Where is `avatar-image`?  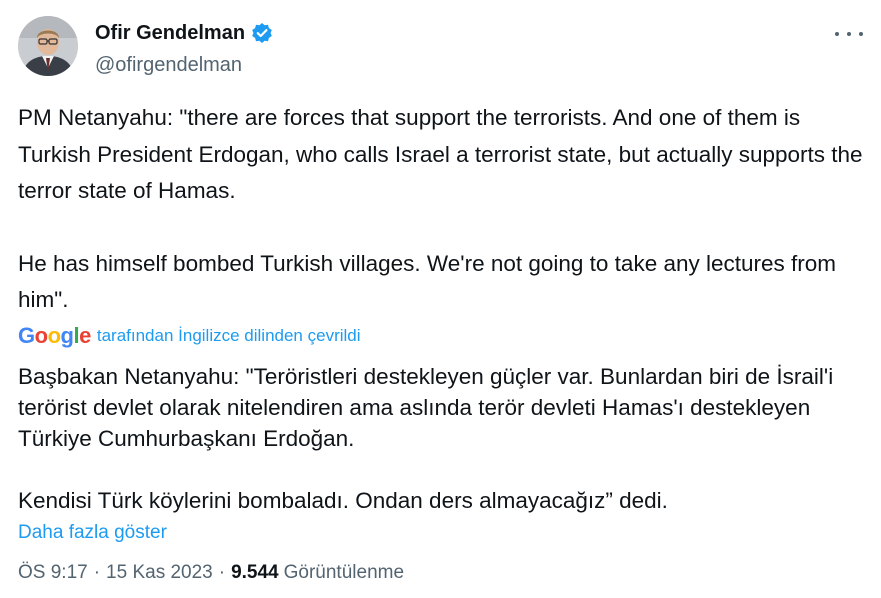 avatar-image is located at coordinates (48, 46).